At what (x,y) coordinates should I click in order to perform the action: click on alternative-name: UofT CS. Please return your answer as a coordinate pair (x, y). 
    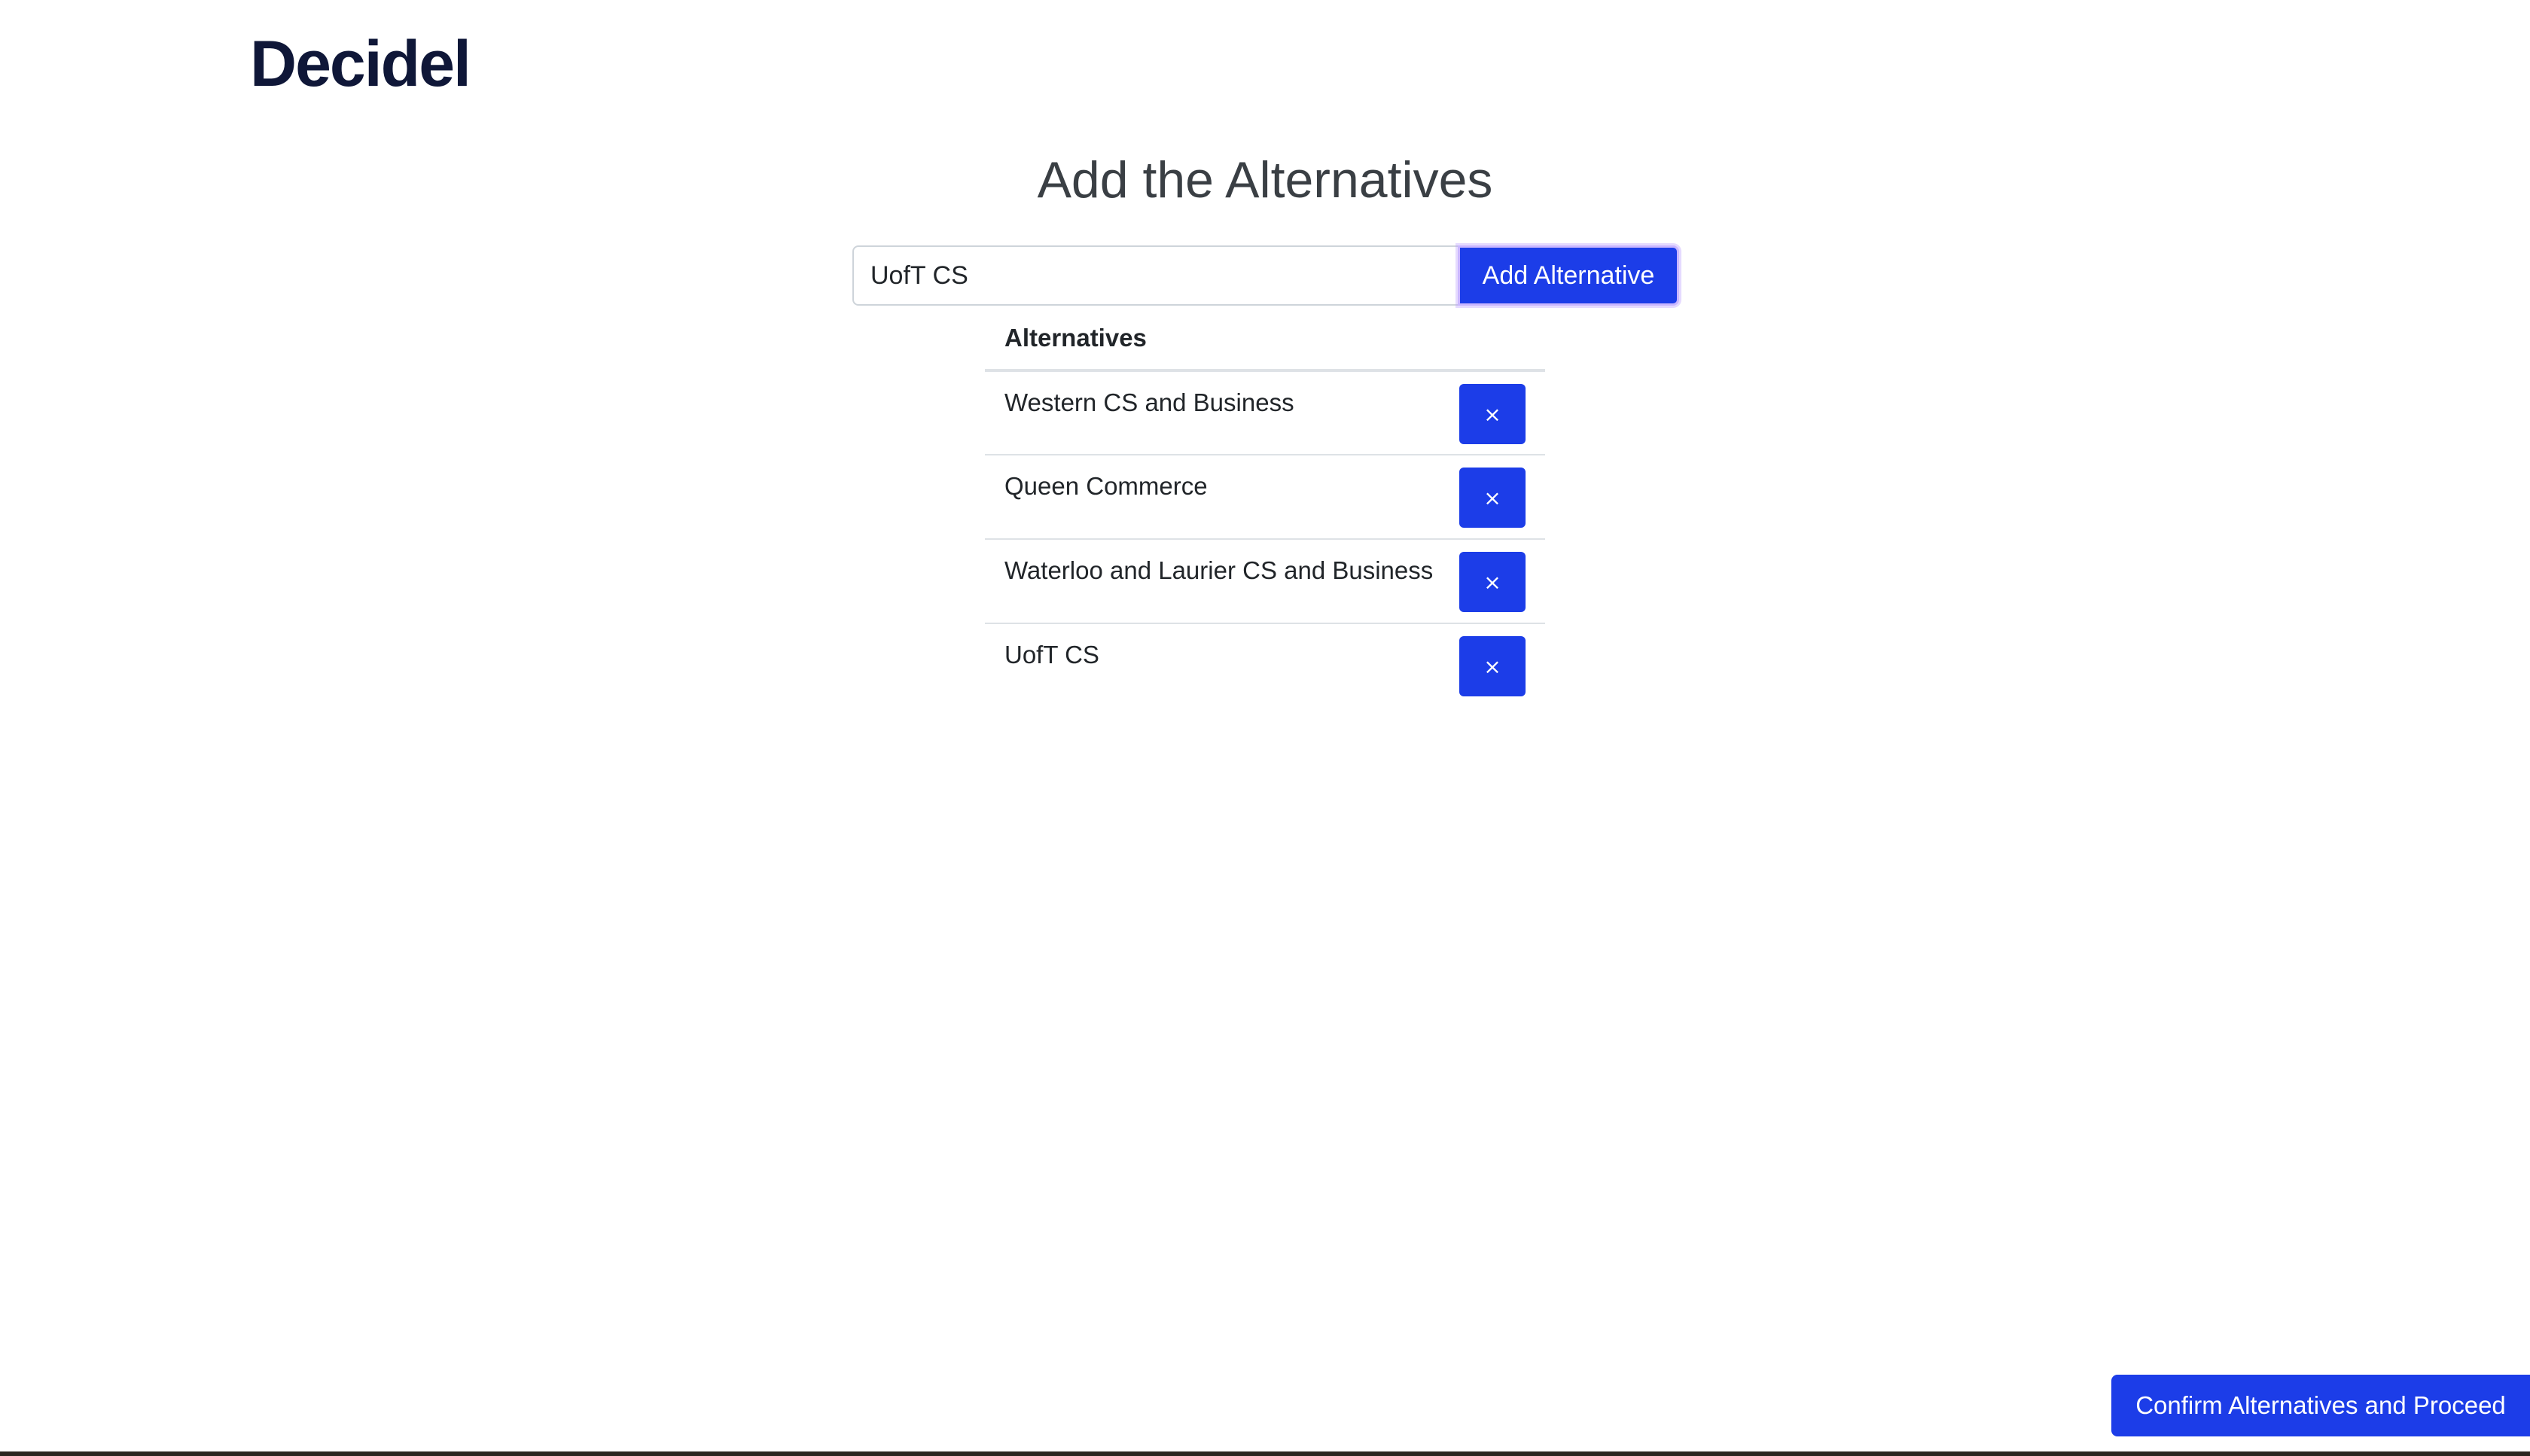
    Looking at the image, I should click on (1051, 655).